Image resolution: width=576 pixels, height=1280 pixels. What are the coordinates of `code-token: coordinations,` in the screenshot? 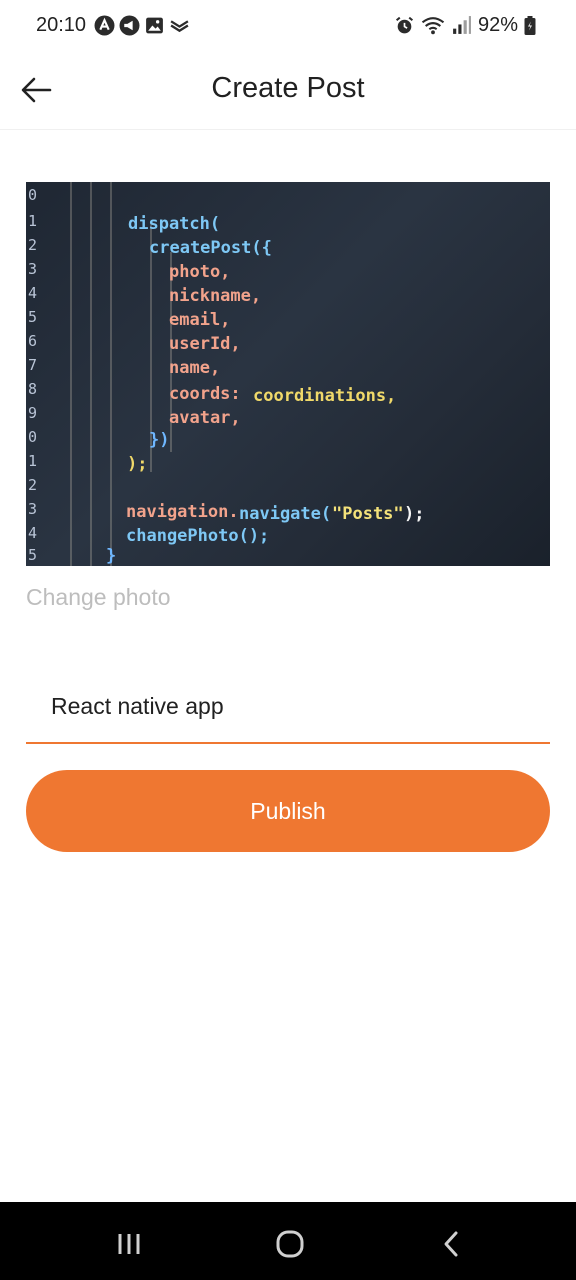 It's located at (325, 396).